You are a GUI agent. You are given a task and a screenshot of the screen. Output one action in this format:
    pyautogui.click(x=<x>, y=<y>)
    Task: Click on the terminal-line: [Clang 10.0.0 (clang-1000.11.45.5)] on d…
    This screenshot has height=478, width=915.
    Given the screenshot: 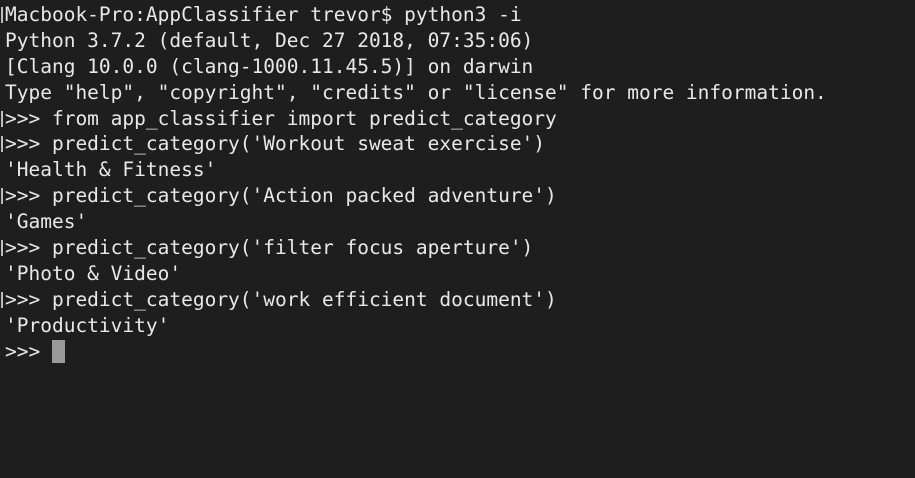 What is the action you would take?
    pyautogui.click(x=460, y=67)
    